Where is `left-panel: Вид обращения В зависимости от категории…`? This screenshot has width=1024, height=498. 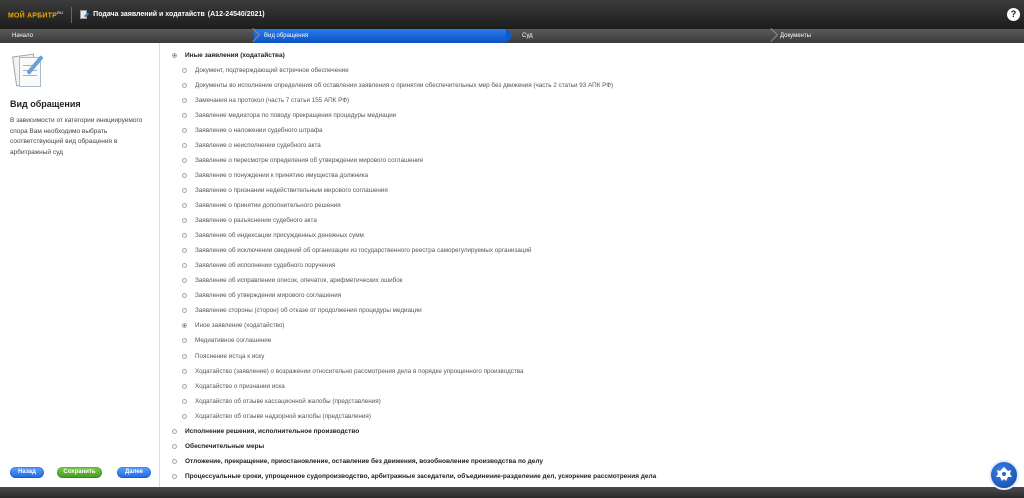 left-panel: Вид обращения В зависимости от категории… is located at coordinates (80, 265).